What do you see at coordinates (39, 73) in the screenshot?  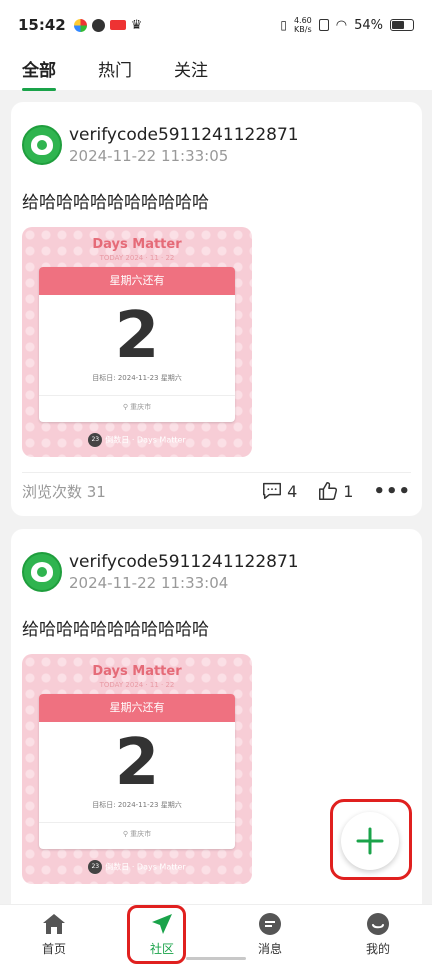 I see `tab-all: 全部` at bounding box center [39, 73].